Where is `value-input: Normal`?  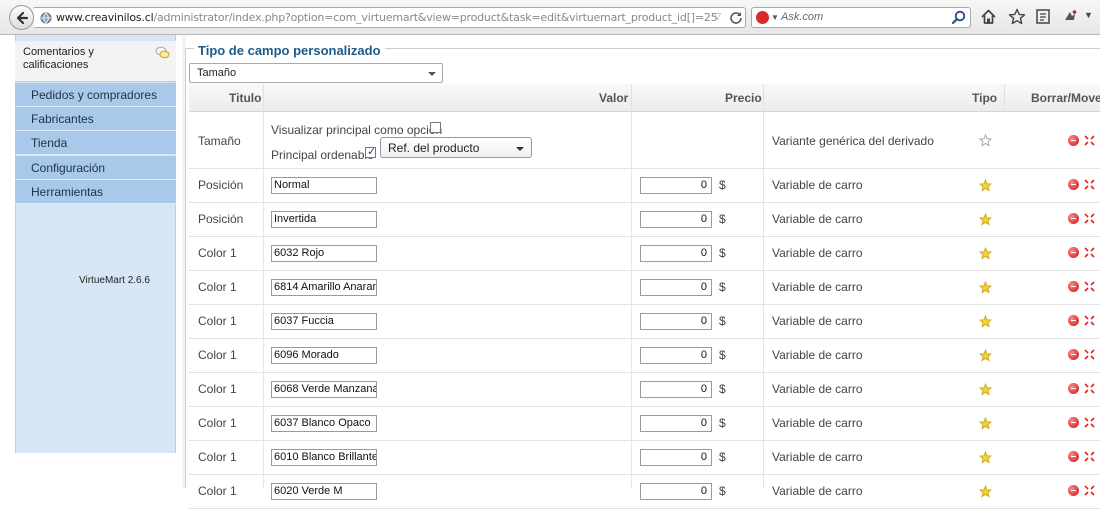
value-input: Normal is located at coordinates (324, 185).